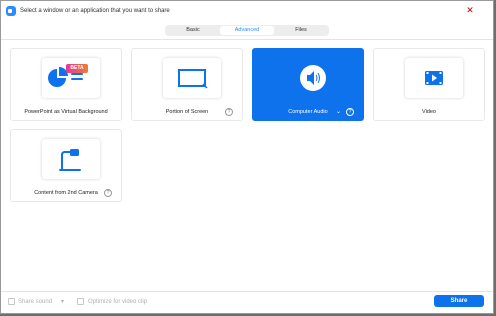 Image resolution: width=496 pixels, height=316 pixels. I want to click on camera-thumbnail, so click(71, 159).